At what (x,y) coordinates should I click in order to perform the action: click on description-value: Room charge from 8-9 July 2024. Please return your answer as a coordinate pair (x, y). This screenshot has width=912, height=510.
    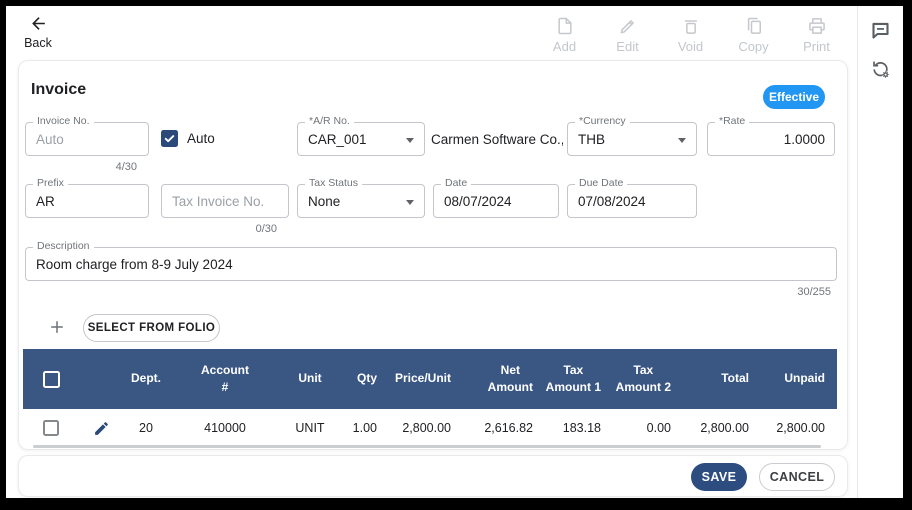
    Looking at the image, I should click on (134, 264).